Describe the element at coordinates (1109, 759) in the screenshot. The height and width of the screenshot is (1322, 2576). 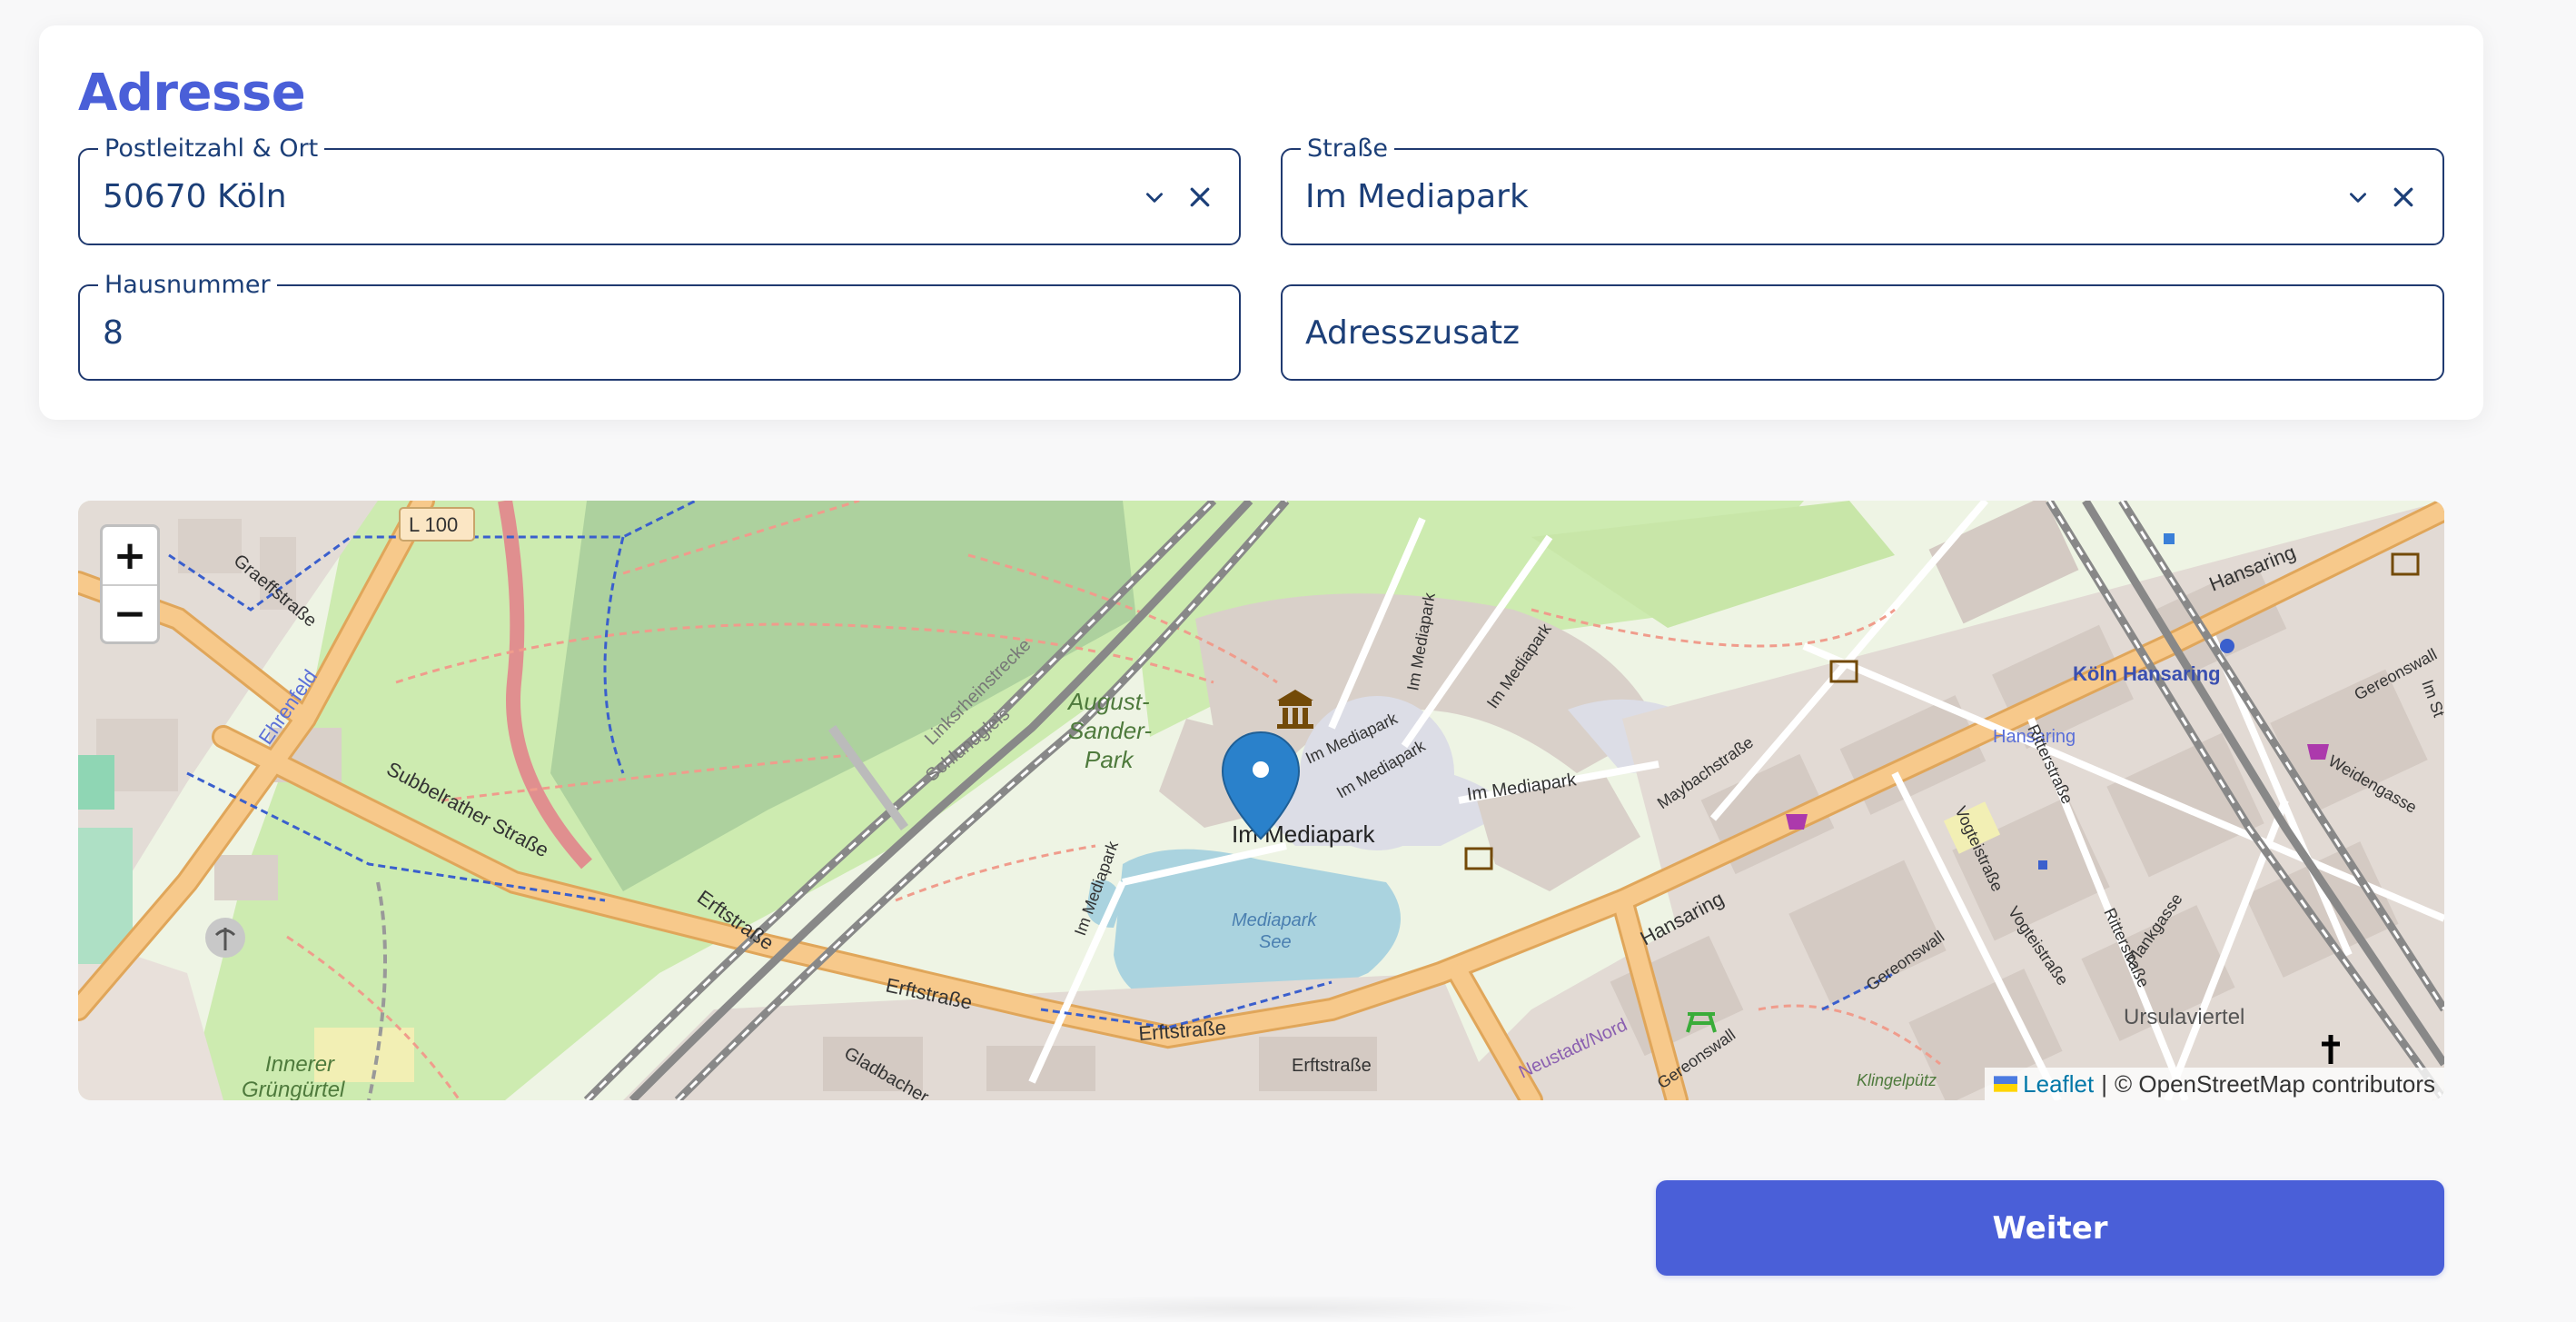
I see `map-label: Park` at that location.